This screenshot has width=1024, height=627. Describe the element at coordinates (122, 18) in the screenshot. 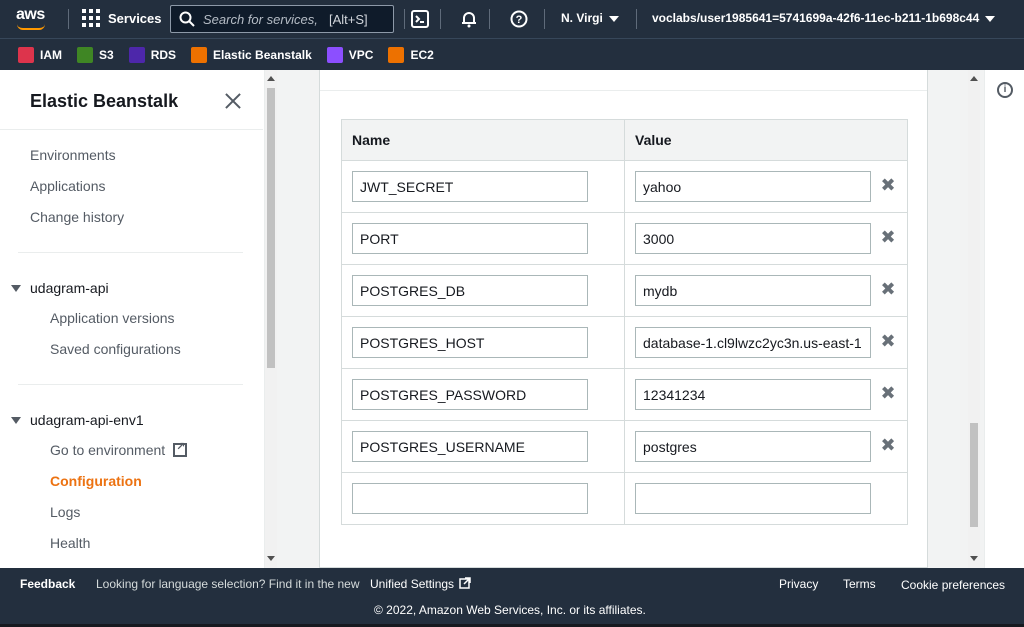

I see `services-menu-button: Services` at that location.